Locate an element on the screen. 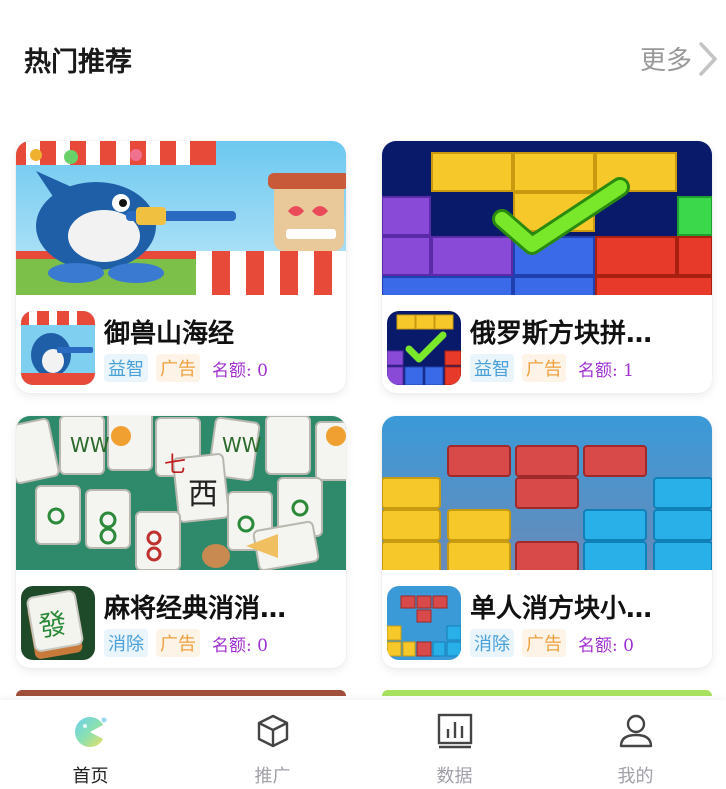  game-name: 御兽山海经 is located at coordinates (169, 334).